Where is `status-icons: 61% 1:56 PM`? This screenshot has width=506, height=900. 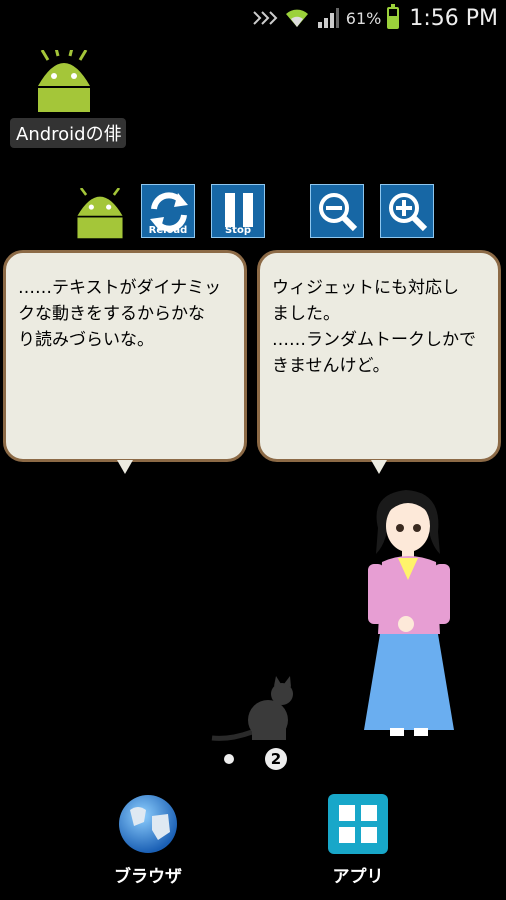
status-icons: 61% 1:56 PM is located at coordinates (375, 18).